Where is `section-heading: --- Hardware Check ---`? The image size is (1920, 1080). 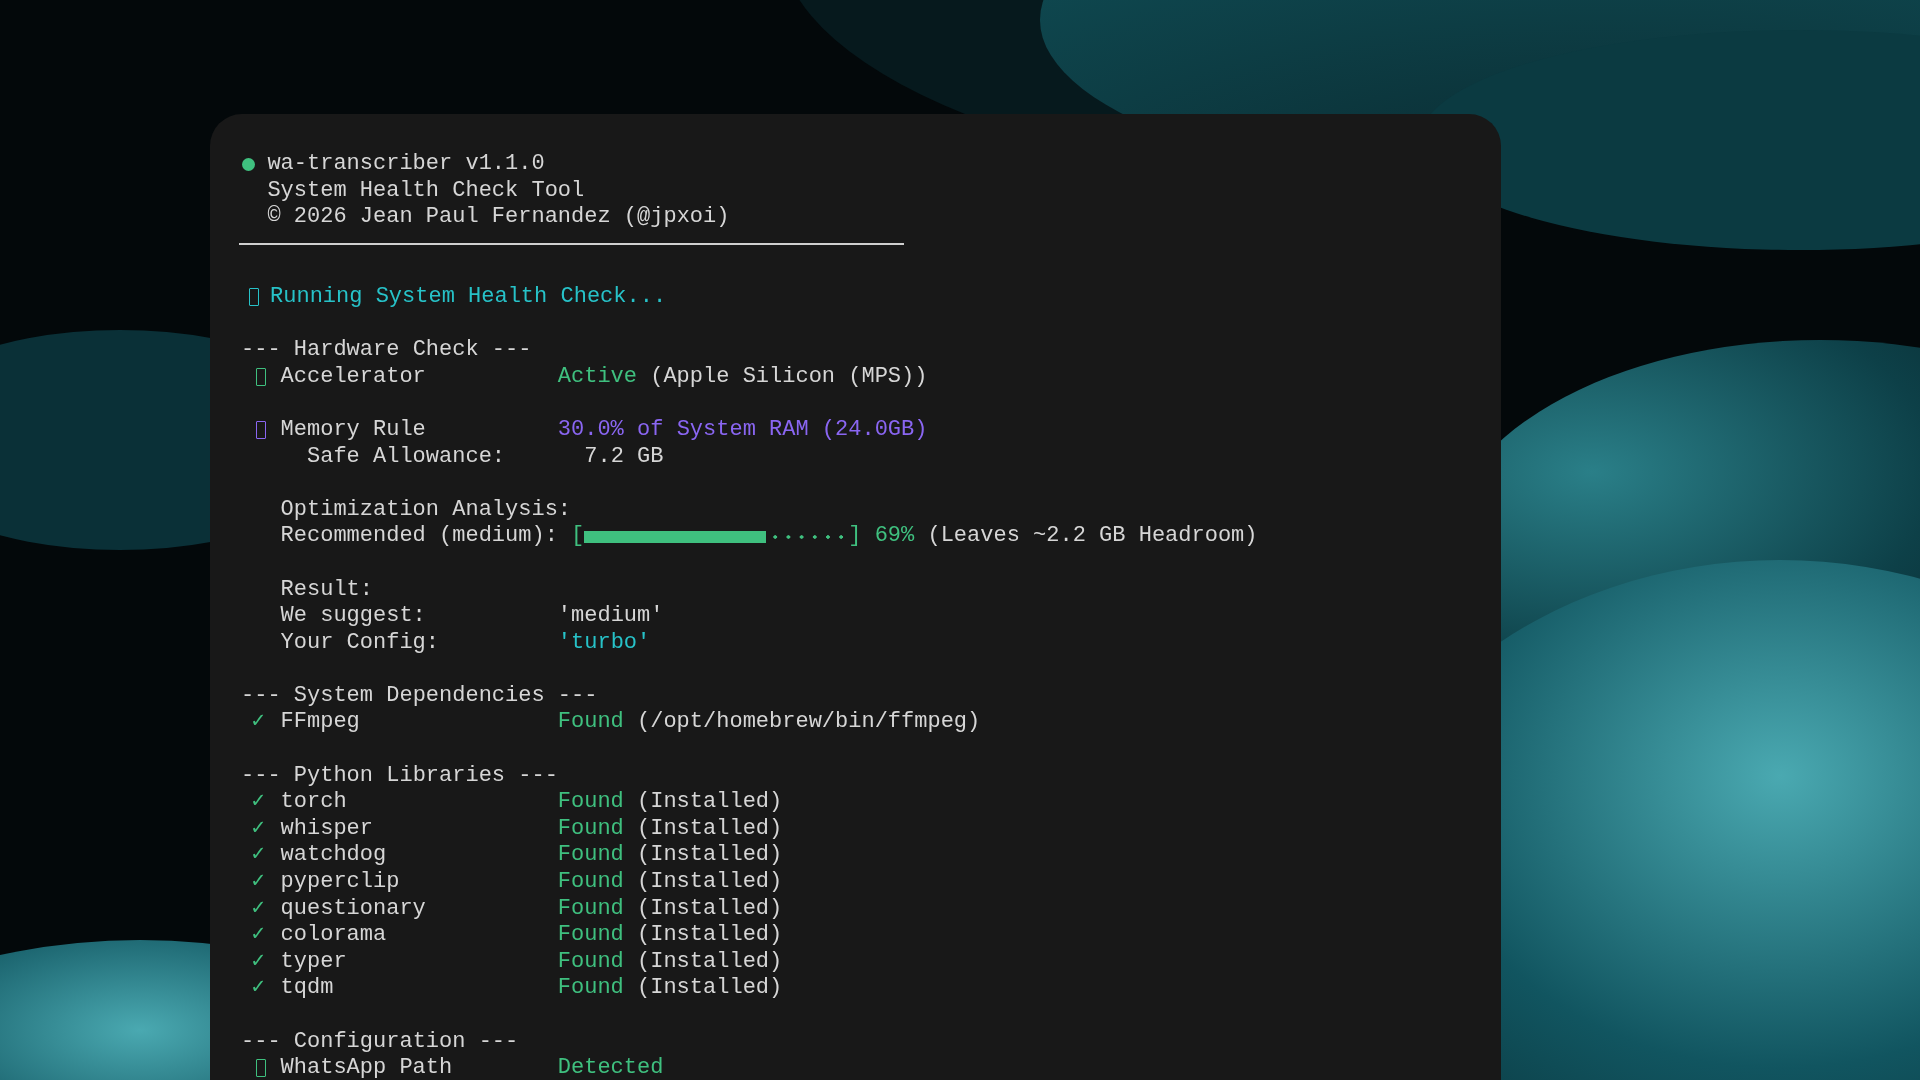 section-heading: --- Hardware Check --- is located at coordinates (386, 350).